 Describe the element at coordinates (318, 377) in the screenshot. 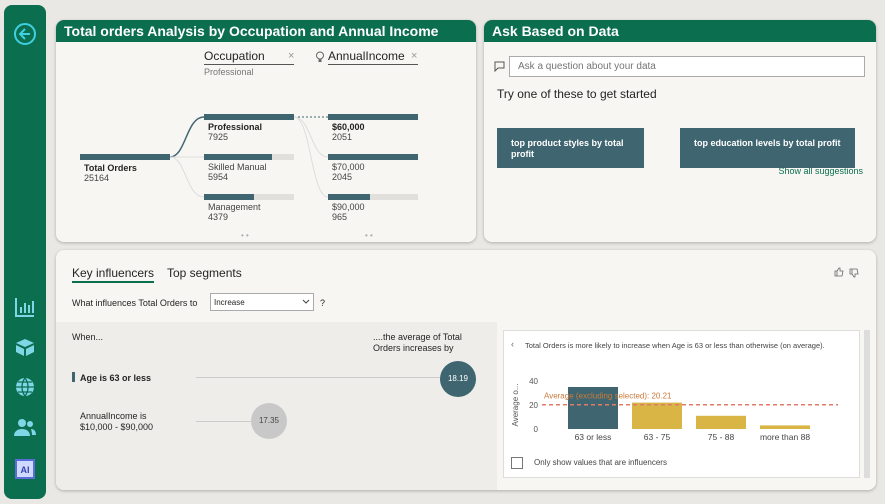

I see `influencer-line-age` at that location.